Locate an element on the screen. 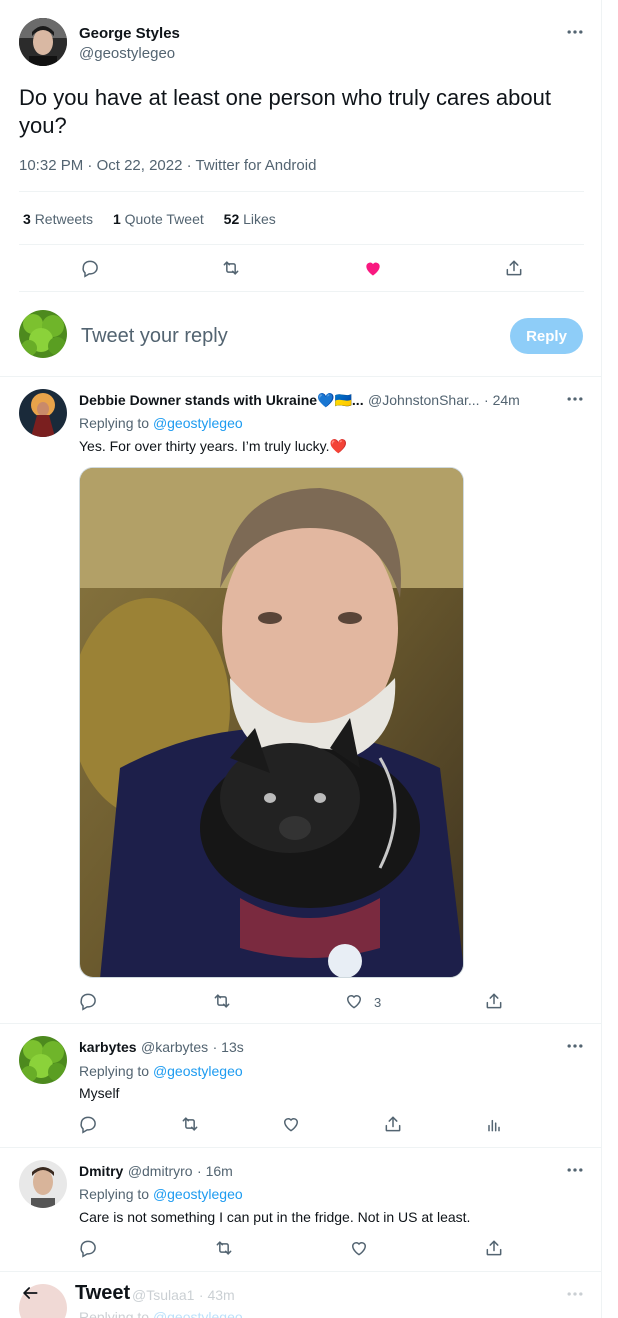 This screenshot has height=1318, width=618. reply-time: · 13s is located at coordinates (228, 1047).